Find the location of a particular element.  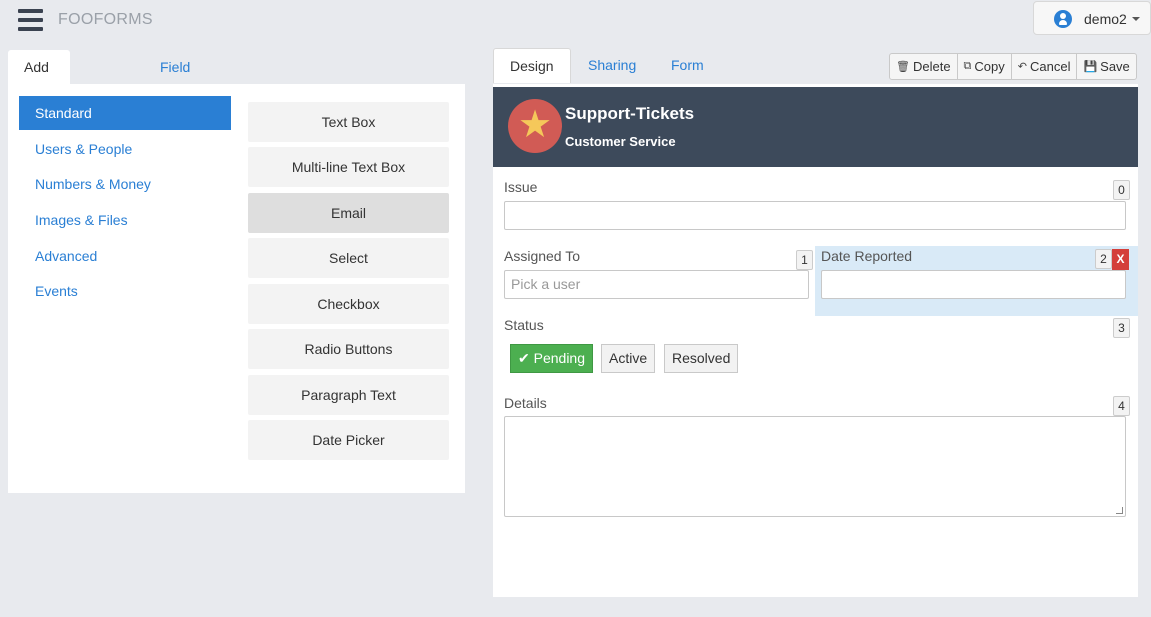

form-actions: 🗑 Delete ⧉ Copy ↶ Cancel 💾 Save is located at coordinates (1013, 66).